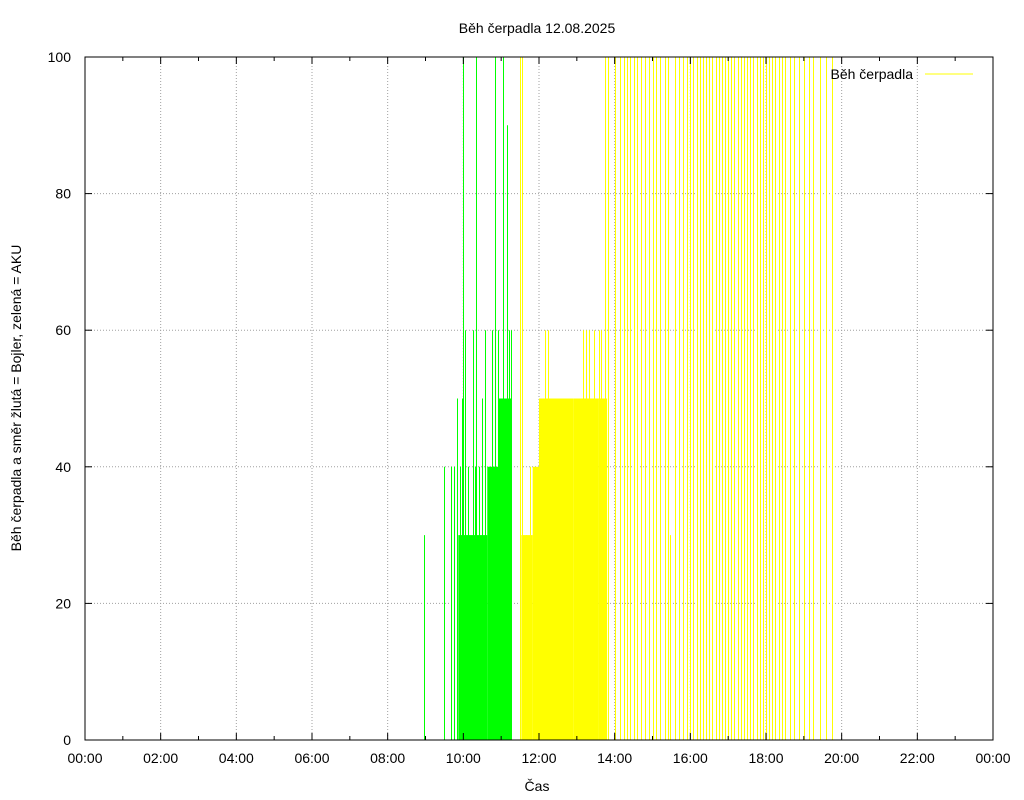 Image resolution: width=1024 pixels, height=800 pixels. Describe the element at coordinates (537, 786) in the screenshot. I see `x-axis-label: Čas` at that location.